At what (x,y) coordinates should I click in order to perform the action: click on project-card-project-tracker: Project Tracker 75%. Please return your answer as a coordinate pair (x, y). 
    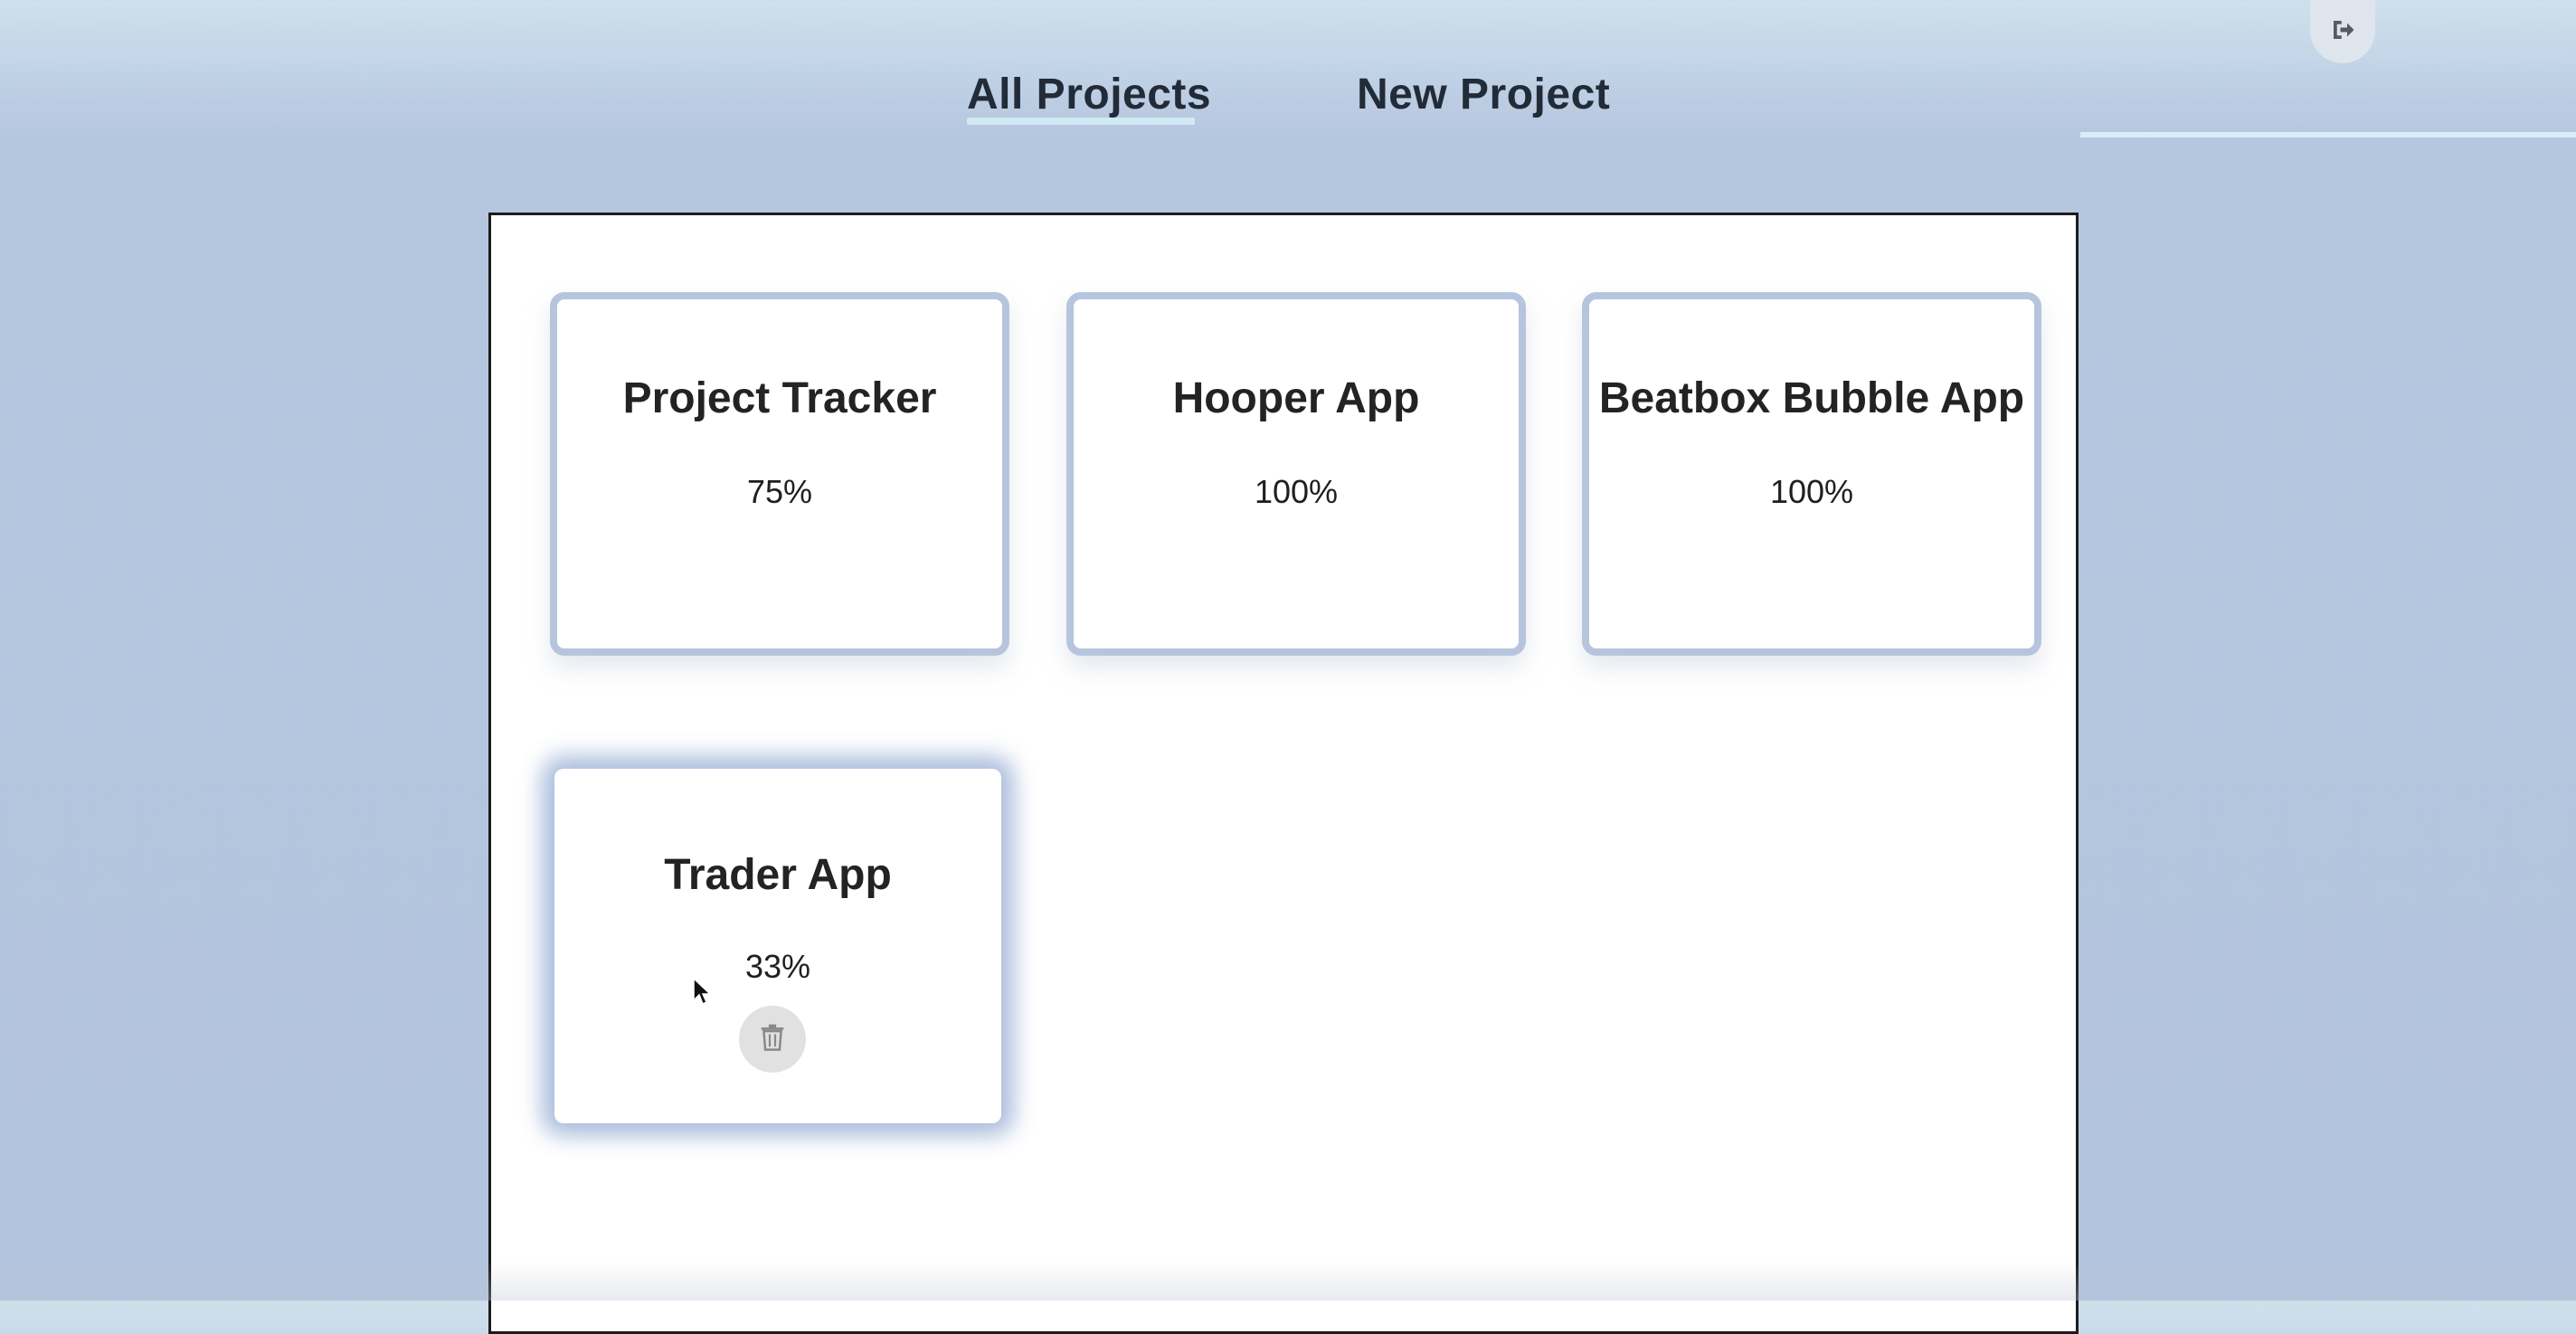
    Looking at the image, I should click on (779, 474).